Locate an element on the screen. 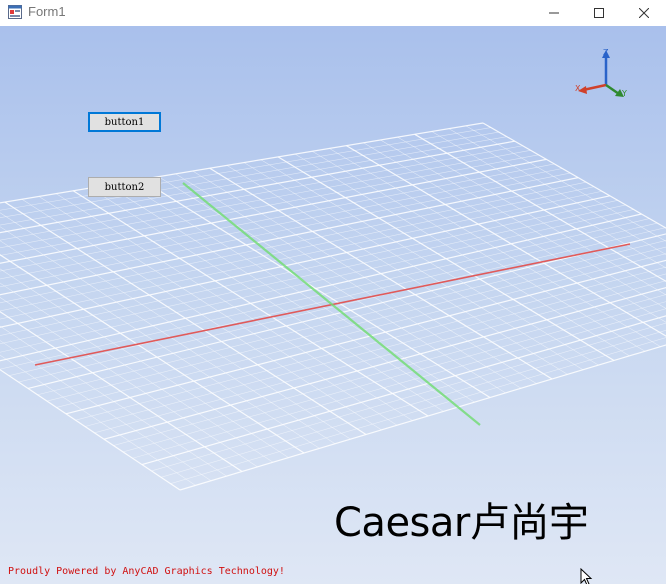 The height and width of the screenshot is (584, 666). minimize-button is located at coordinates (553, 13).